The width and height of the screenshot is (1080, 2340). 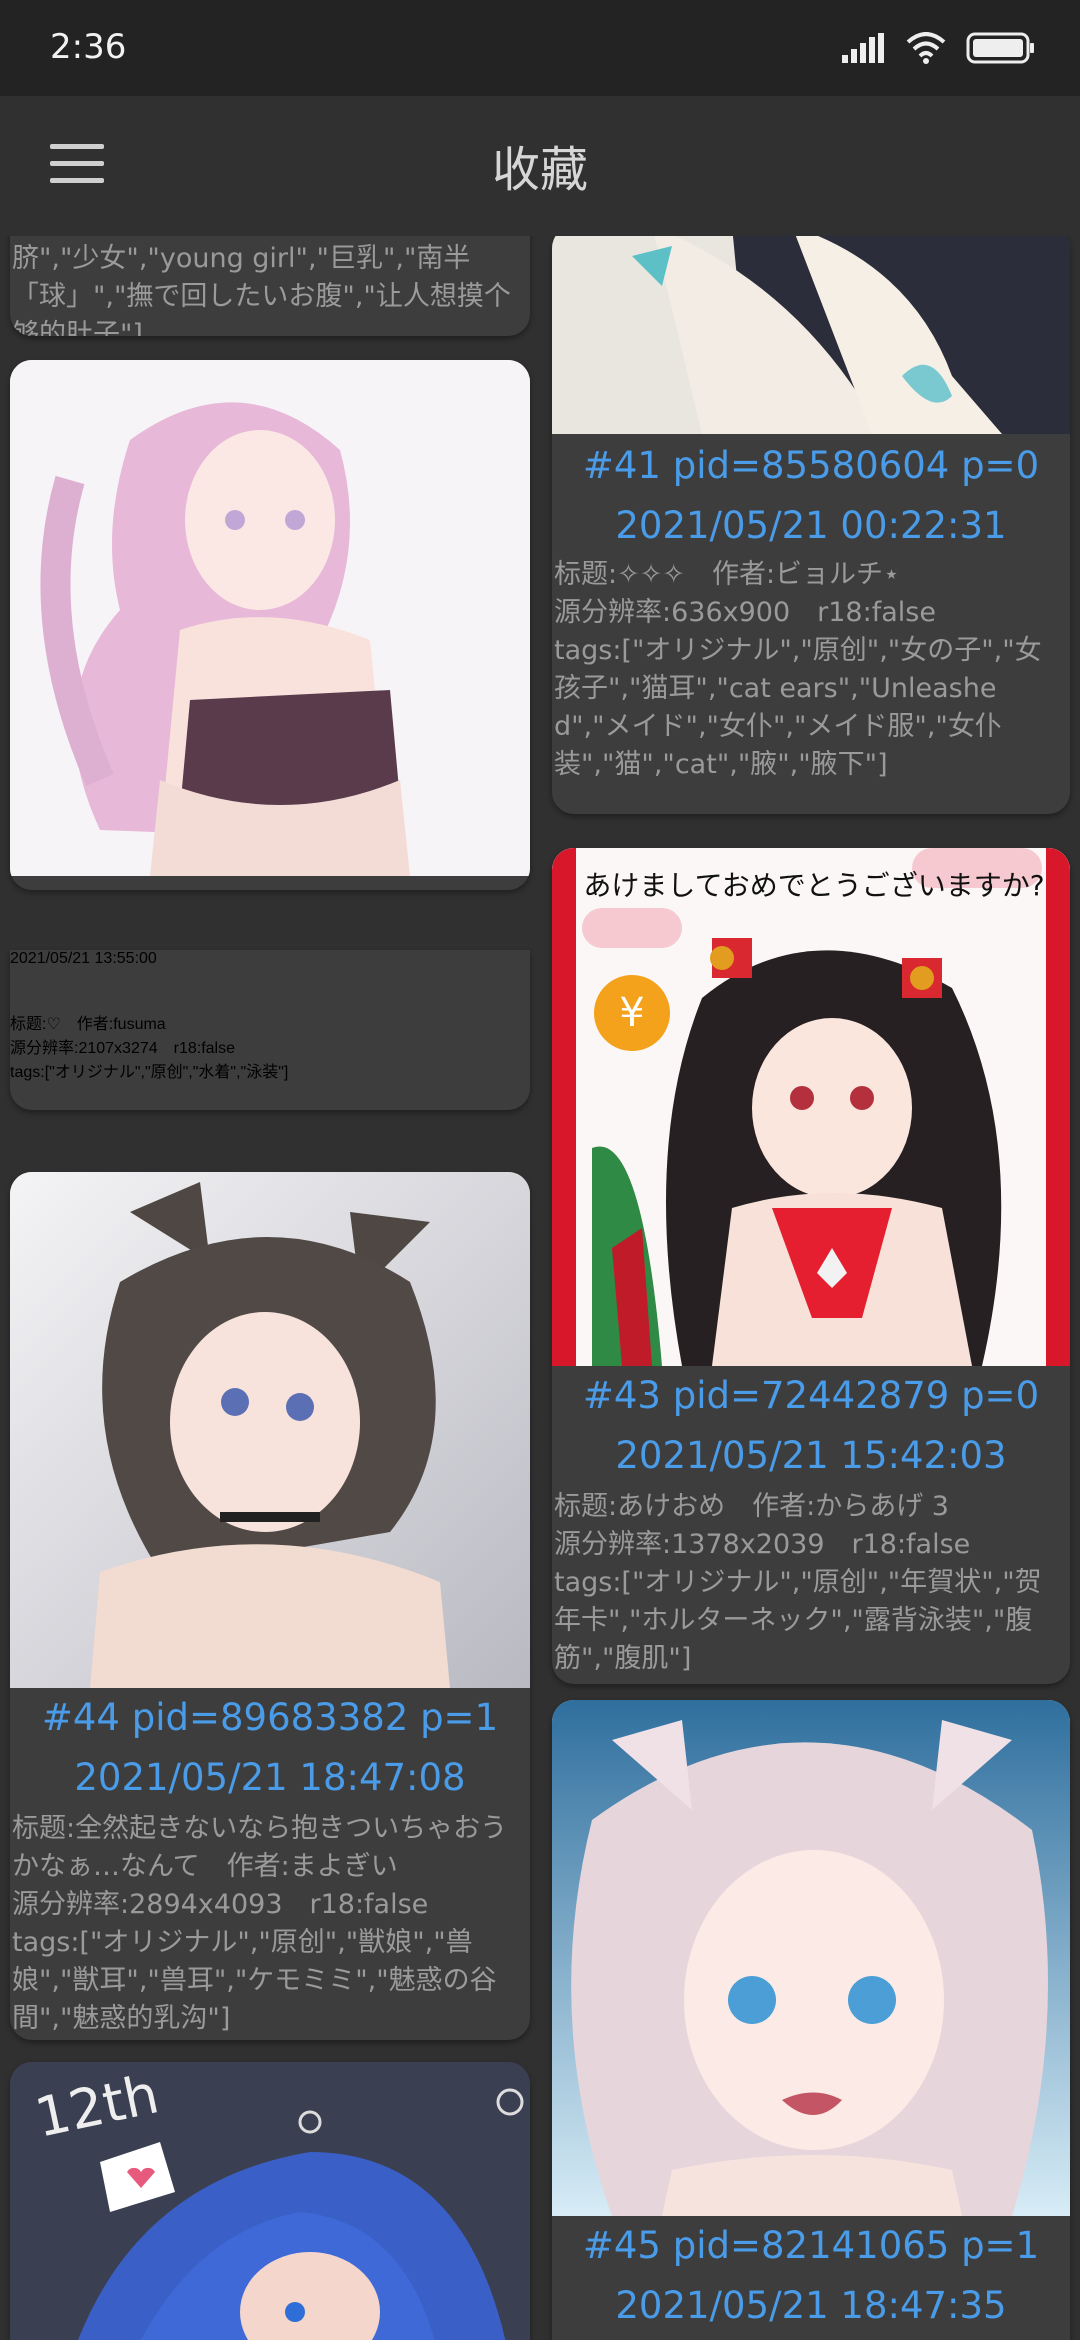 I want to click on card-pid-line: #44 pid=89683382 p=1, so click(x=270, y=1717).